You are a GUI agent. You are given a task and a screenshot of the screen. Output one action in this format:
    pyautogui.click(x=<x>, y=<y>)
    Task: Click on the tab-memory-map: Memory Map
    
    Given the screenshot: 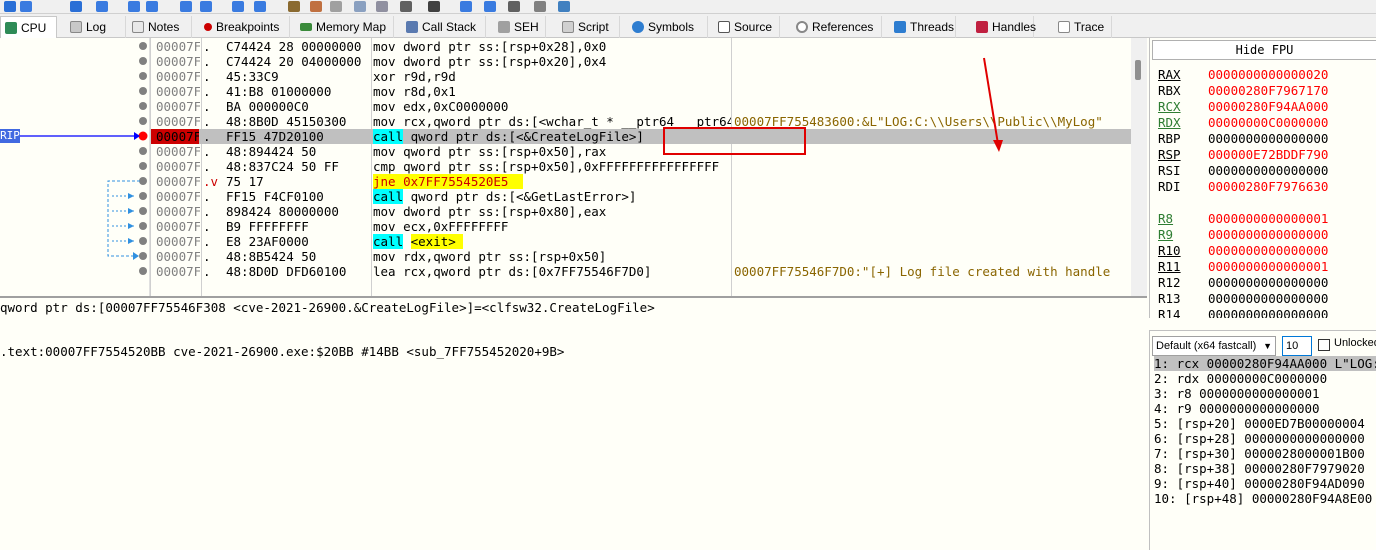 What is the action you would take?
    pyautogui.click(x=345, y=27)
    